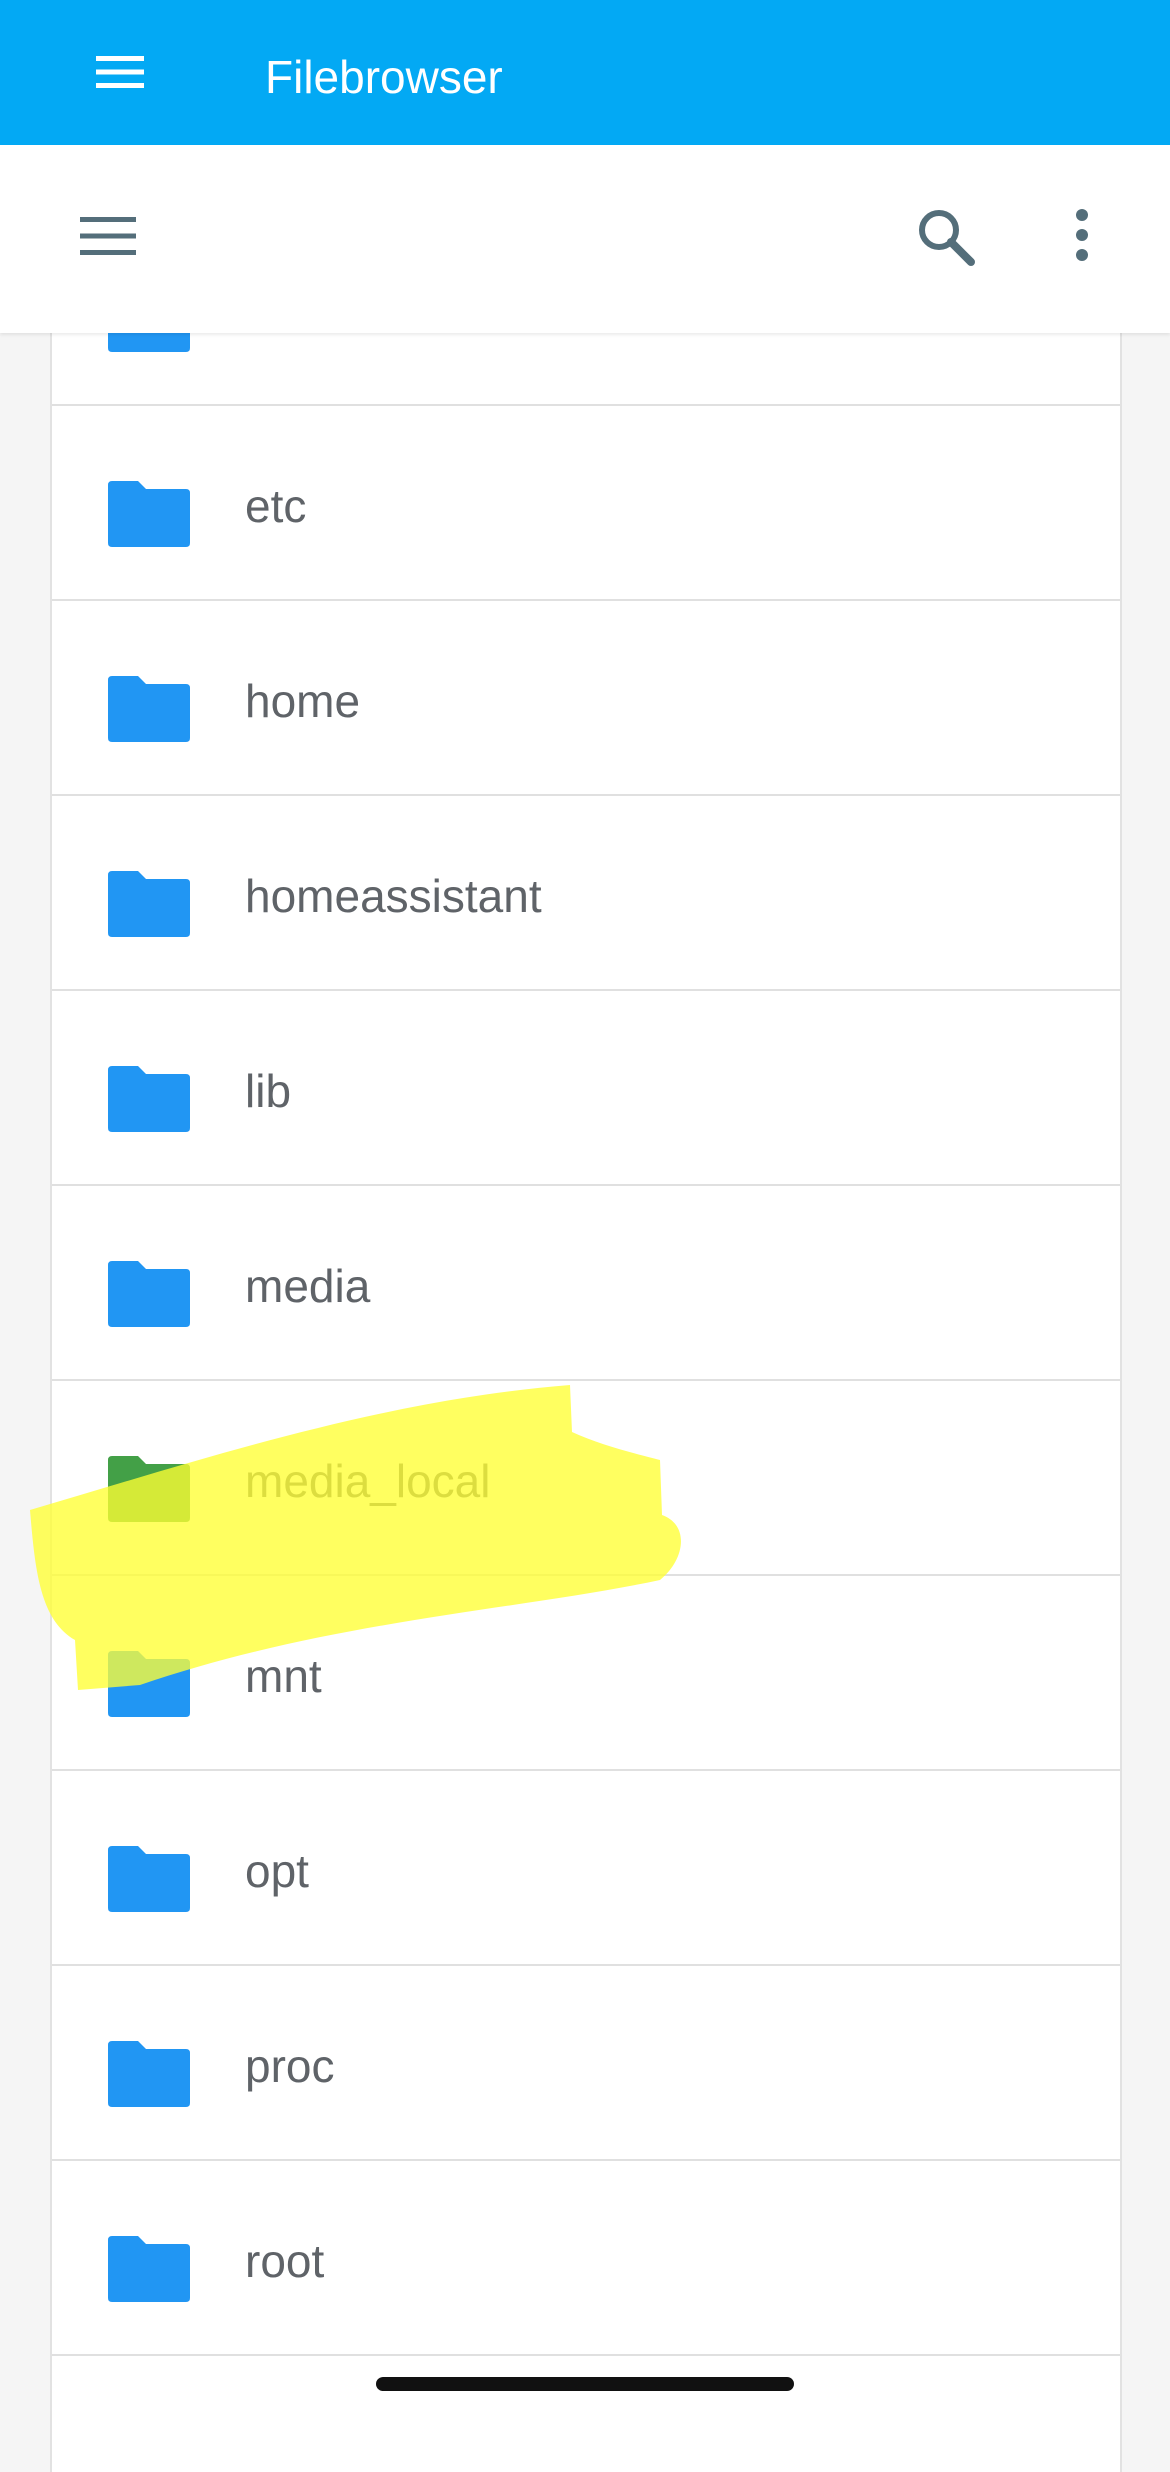 The image size is (1170, 2472). I want to click on file-toolbar, so click(585, 239).